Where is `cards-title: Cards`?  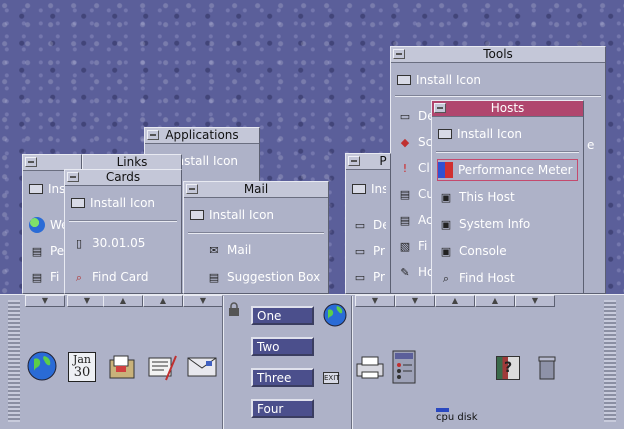 cards-title: Cards is located at coordinates (123, 177).